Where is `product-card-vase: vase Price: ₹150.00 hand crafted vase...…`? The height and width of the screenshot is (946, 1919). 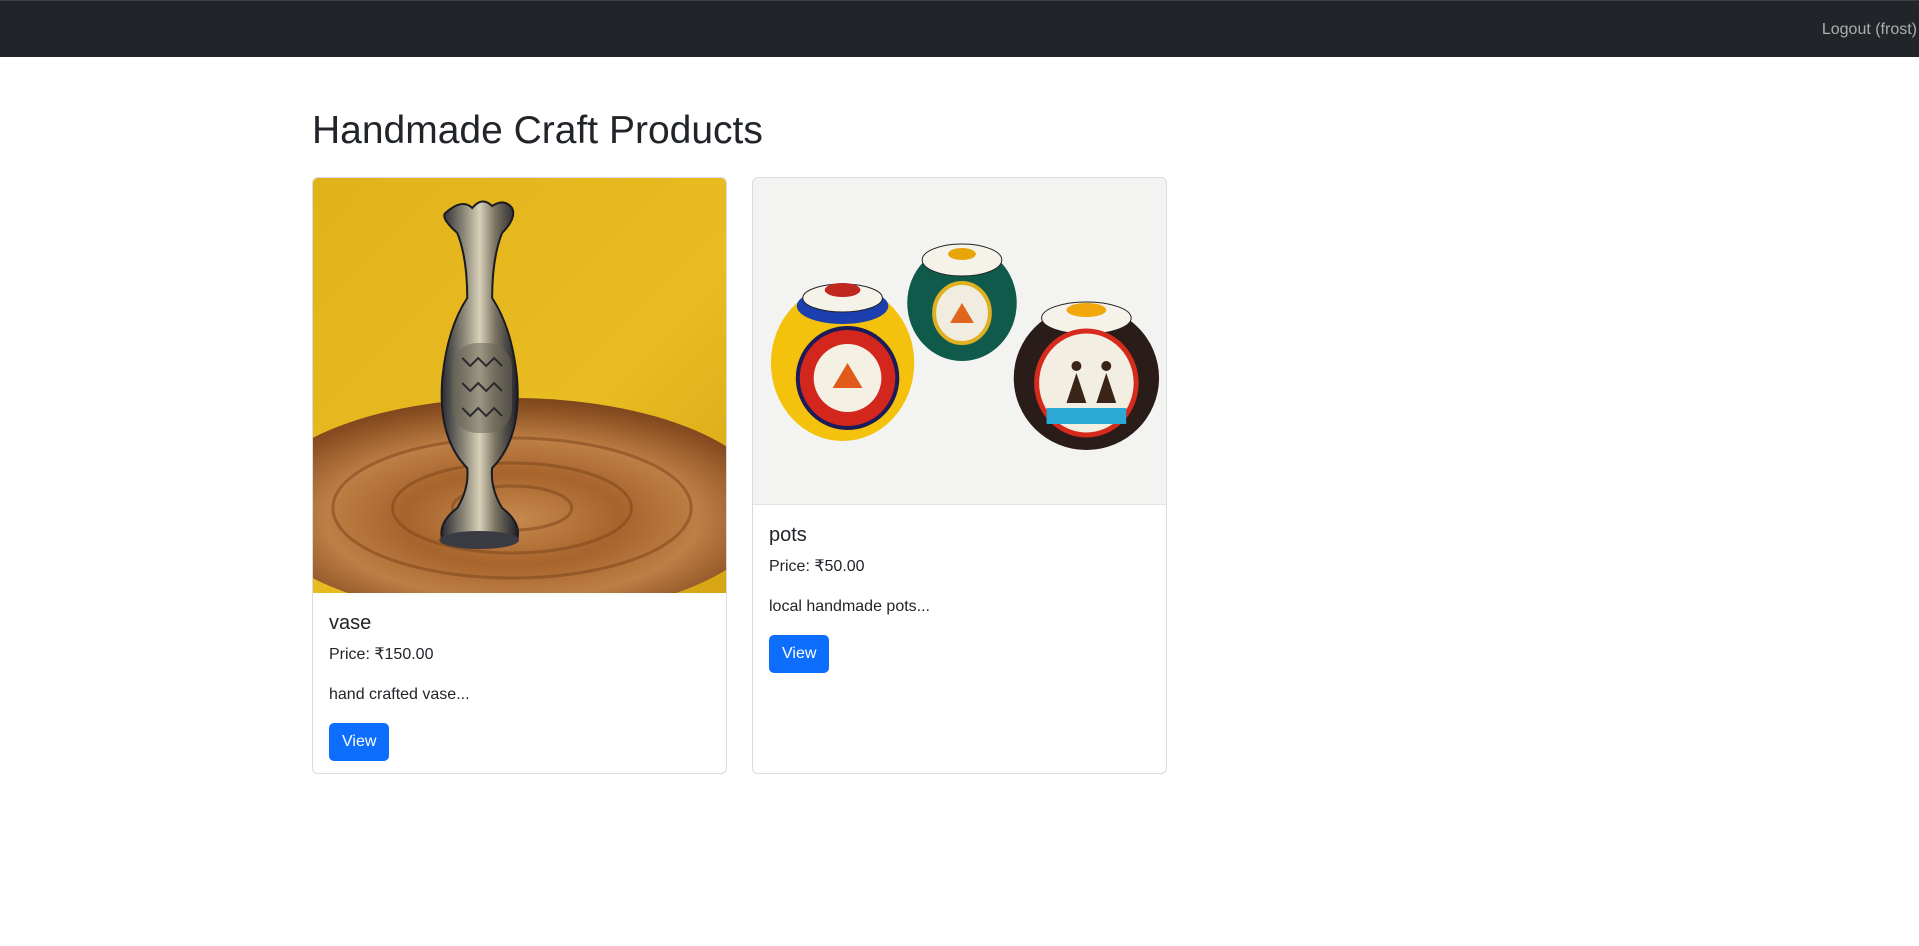
product-card-vase: vase Price: ₹150.00 hand crafted vase...… is located at coordinates (519, 475).